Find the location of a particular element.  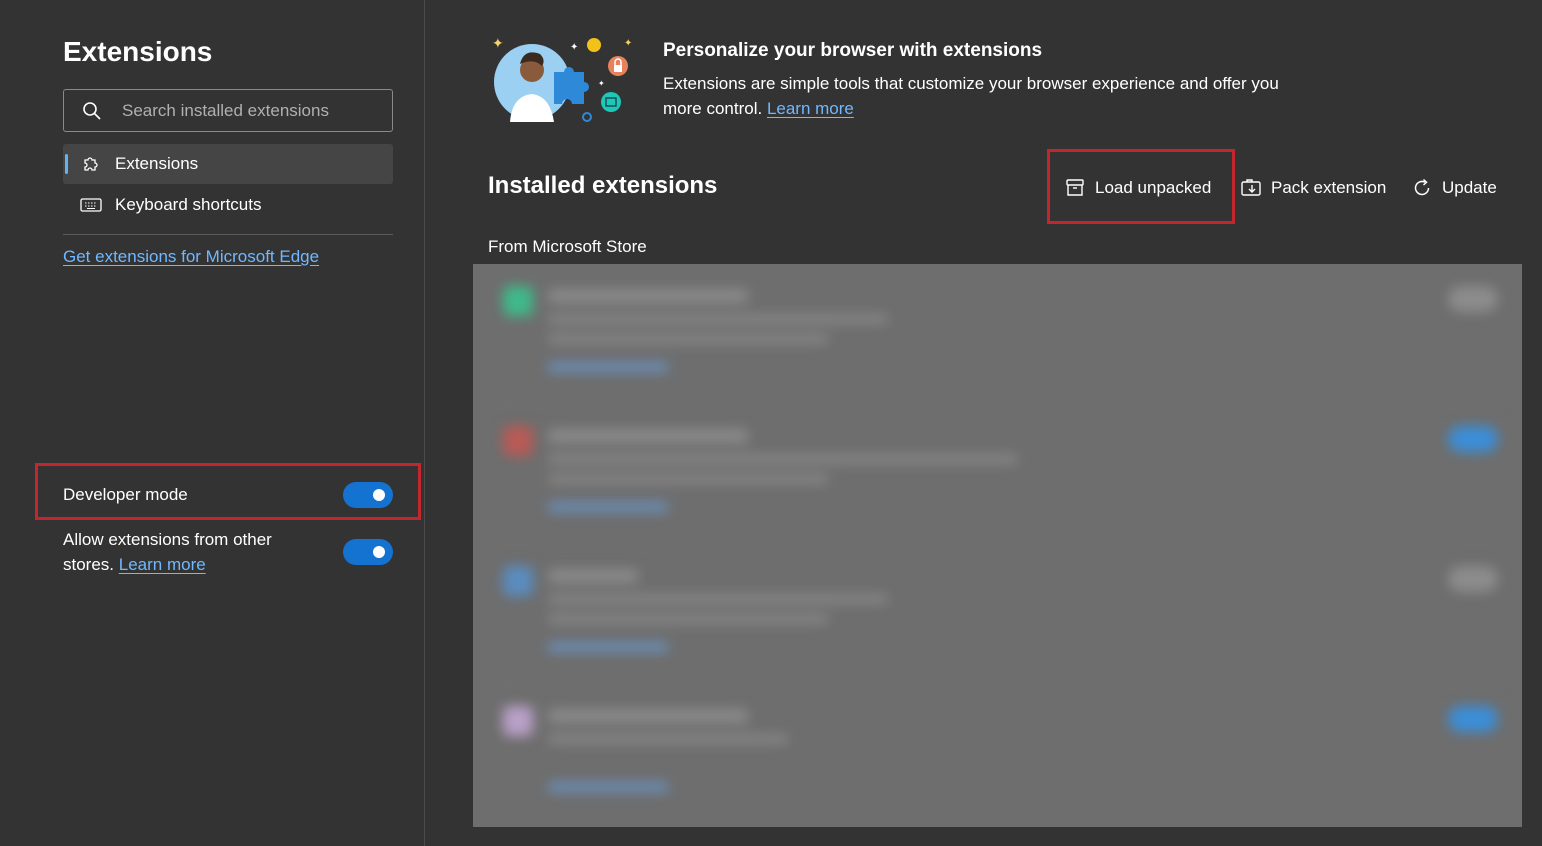

search-input is located at coordinates (245, 110).